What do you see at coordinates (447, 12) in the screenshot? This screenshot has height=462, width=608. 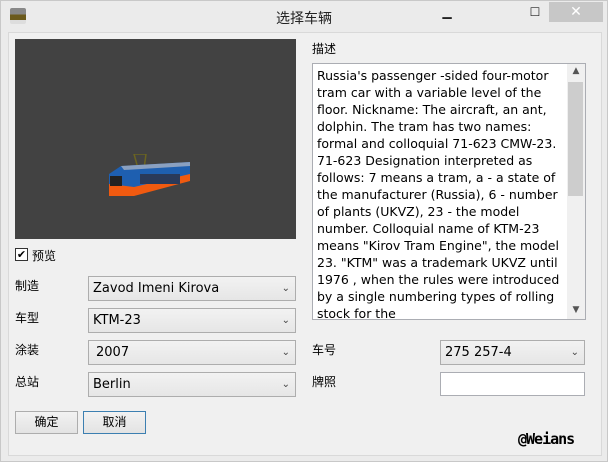 I see `minimize-button: ▁` at bounding box center [447, 12].